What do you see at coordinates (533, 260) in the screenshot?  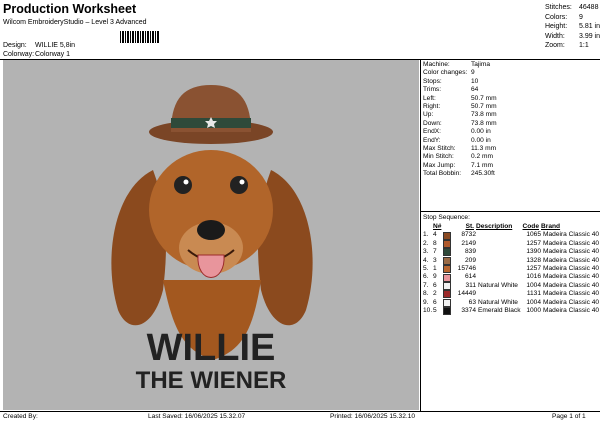 I see `row-code: 1328` at bounding box center [533, 260].